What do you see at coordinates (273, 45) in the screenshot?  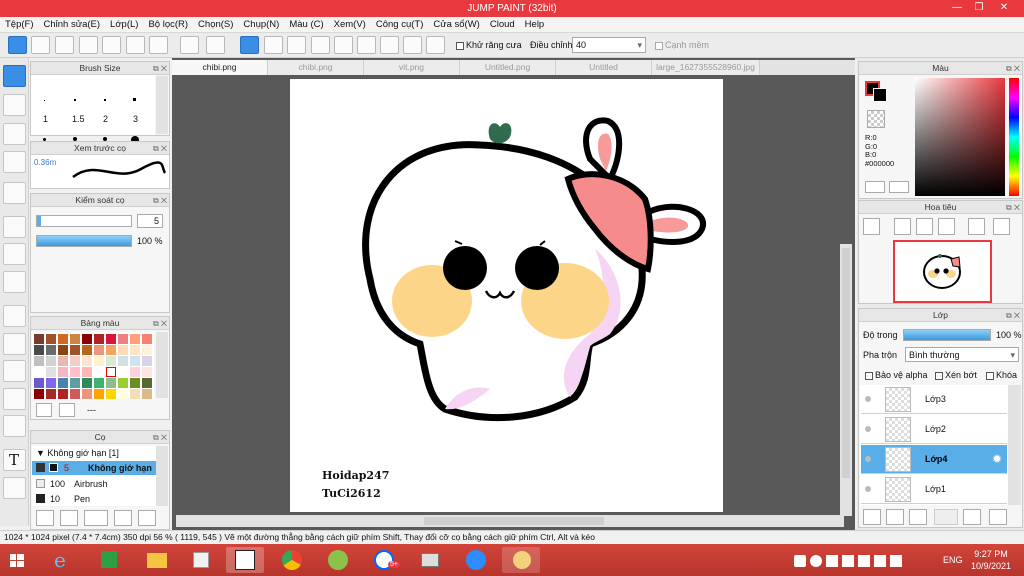 I see `parallel-snap-icon` at bounding box center [273, 45].